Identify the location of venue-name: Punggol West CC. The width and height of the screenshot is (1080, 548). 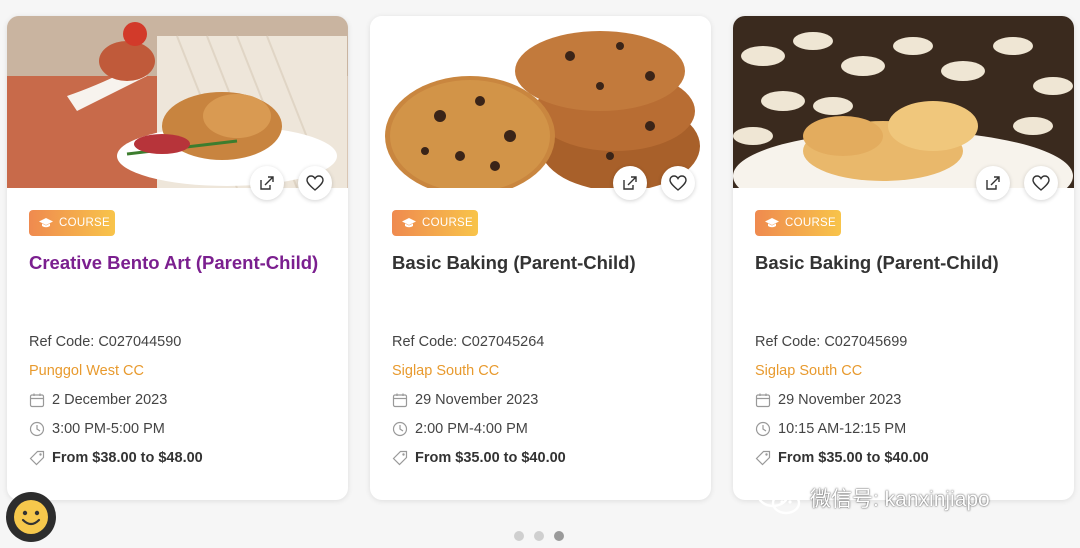
(86, 371).